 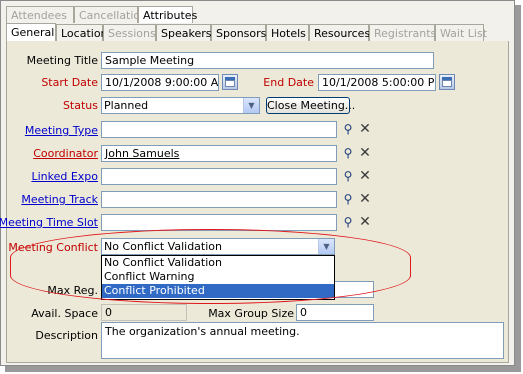 I want to click on description-label: Description, so click(x=66, y=335).